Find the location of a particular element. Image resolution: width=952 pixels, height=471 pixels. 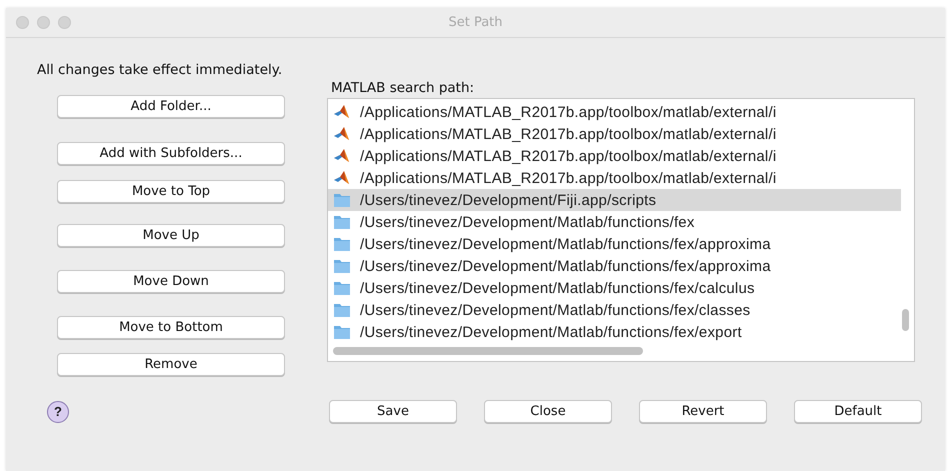

vertical-scrollbar is located at coordinates (905, 320).